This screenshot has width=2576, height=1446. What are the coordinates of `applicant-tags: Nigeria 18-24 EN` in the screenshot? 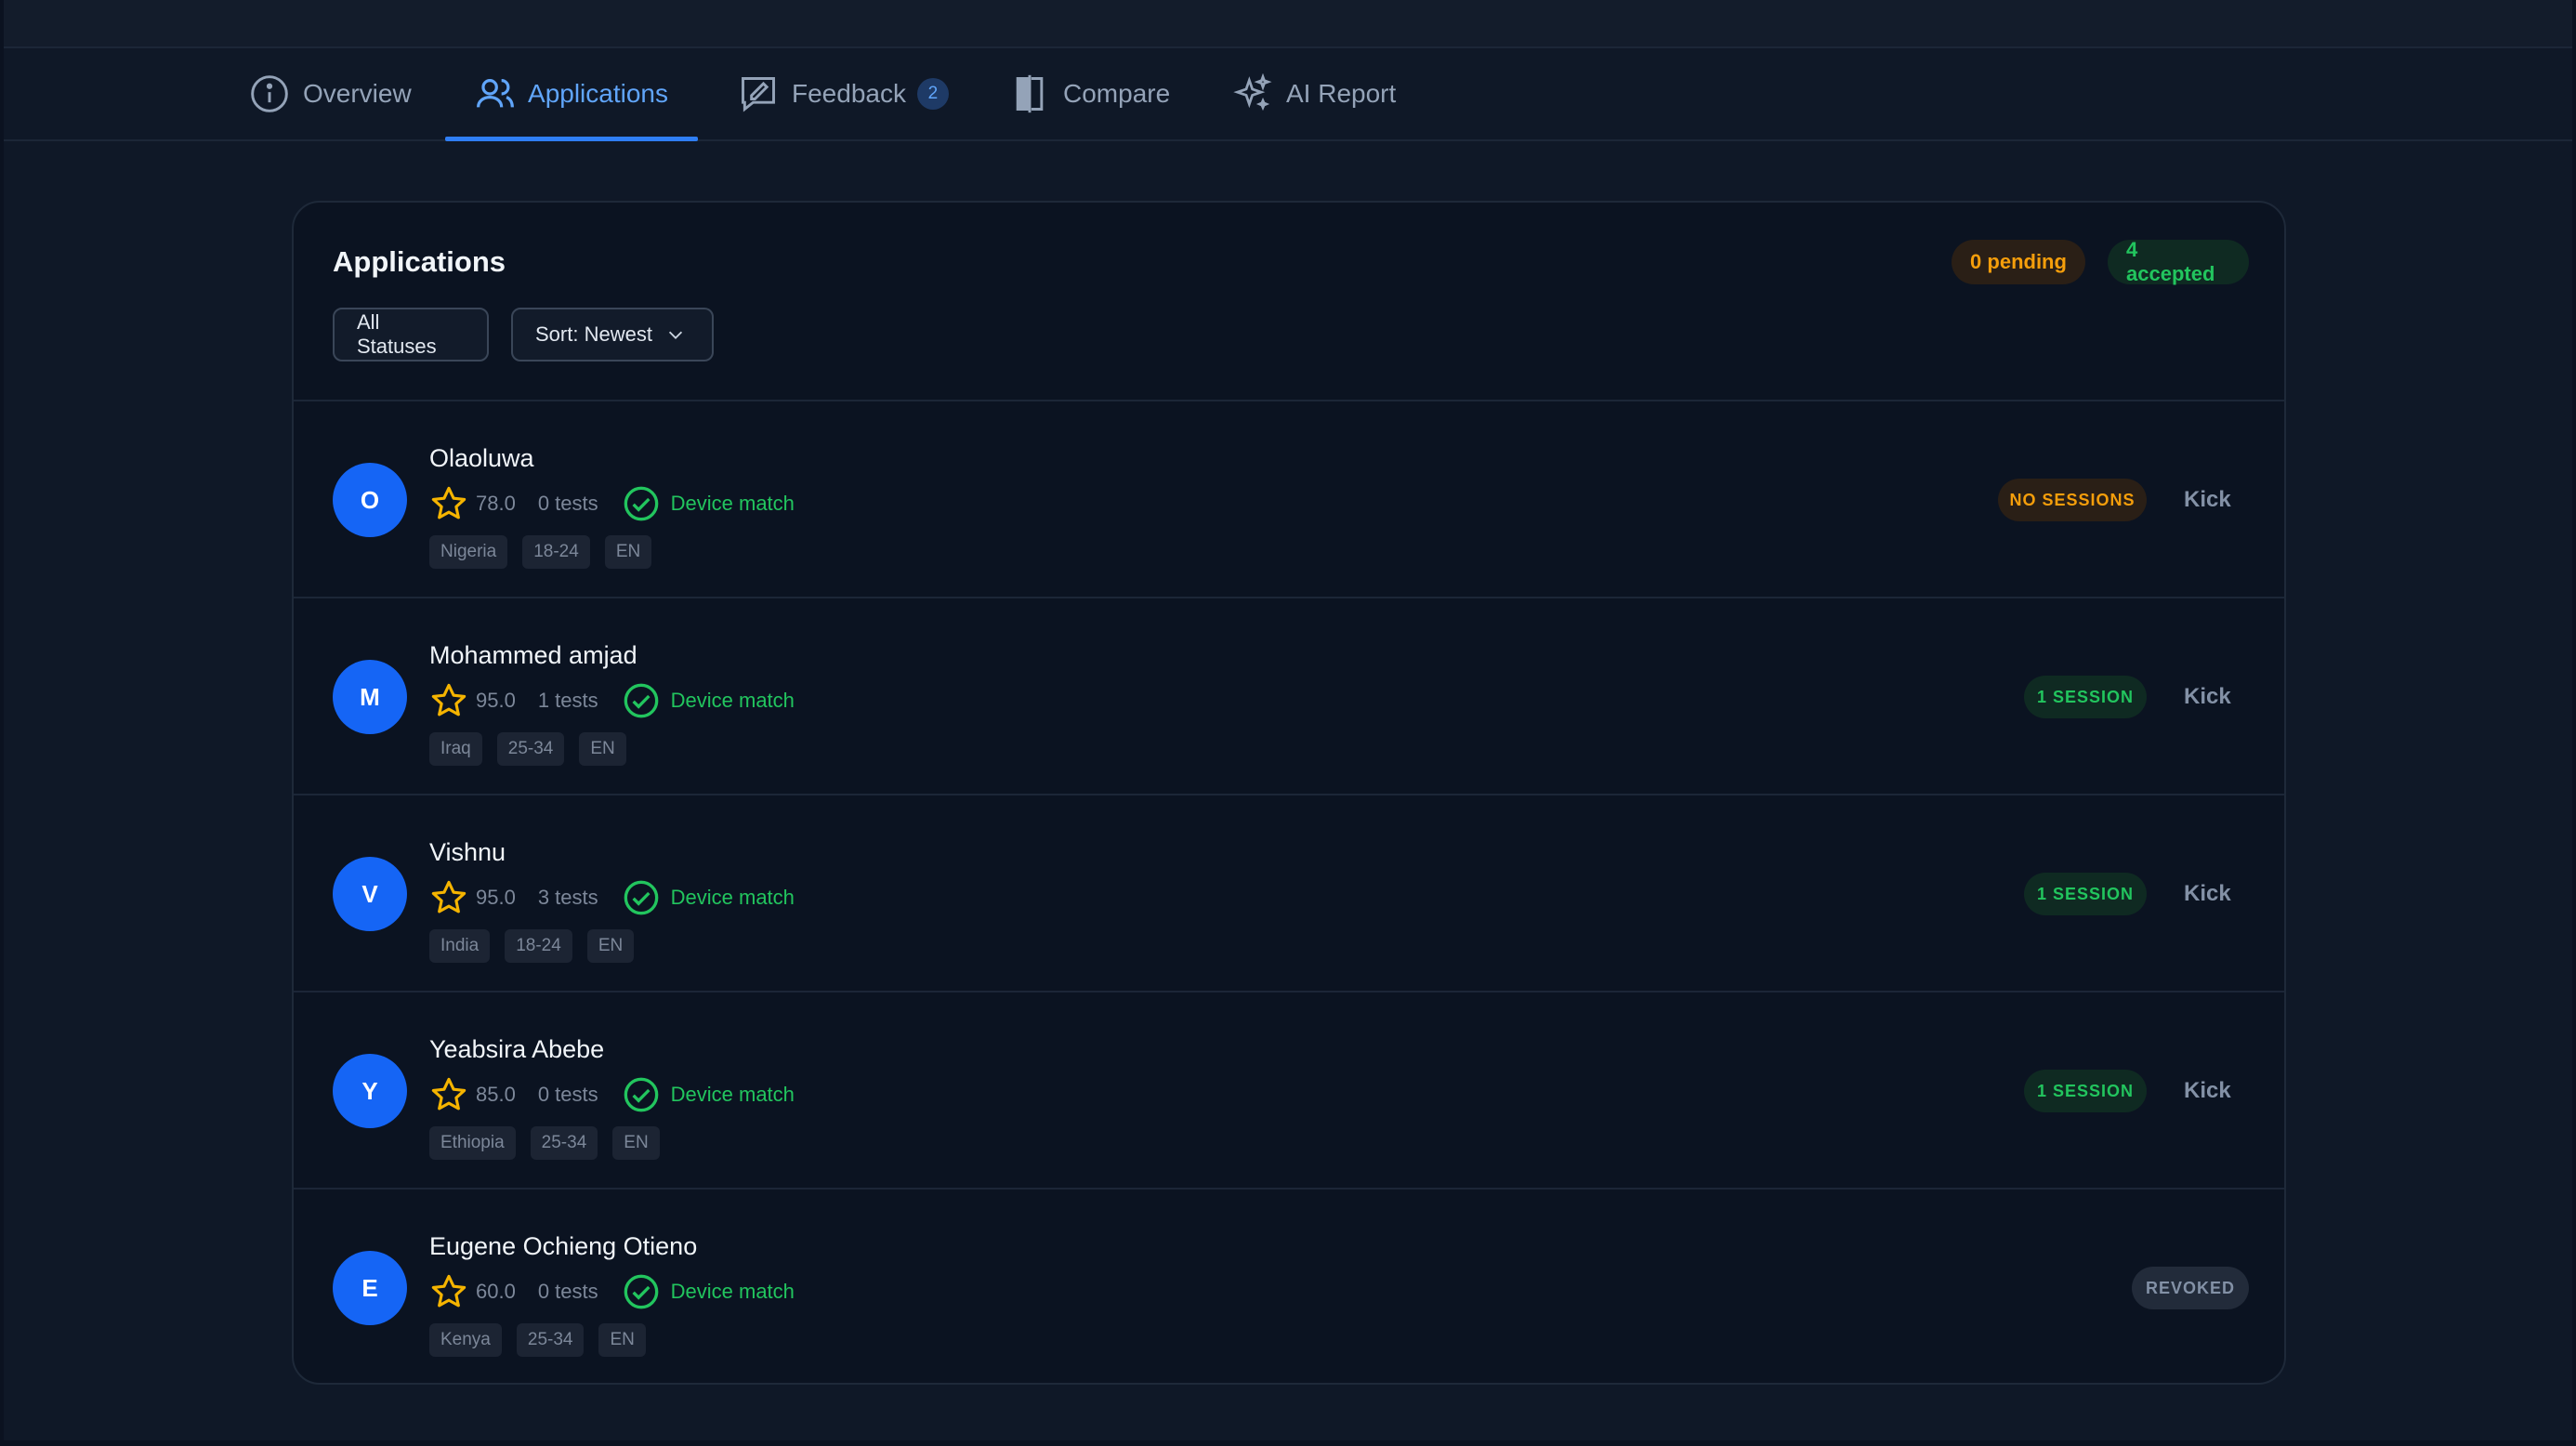 It's located at (547, 552).